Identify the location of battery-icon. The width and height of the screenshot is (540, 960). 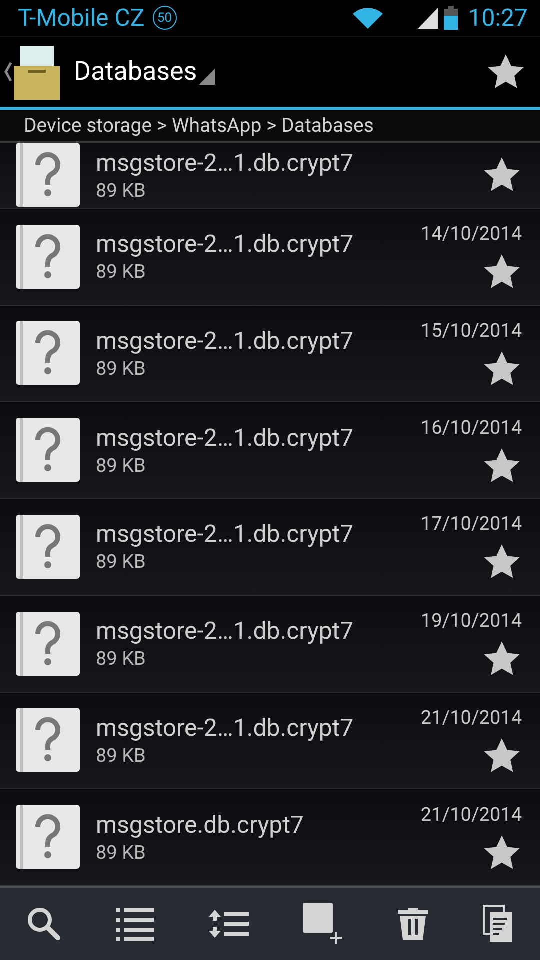
(451, 18).